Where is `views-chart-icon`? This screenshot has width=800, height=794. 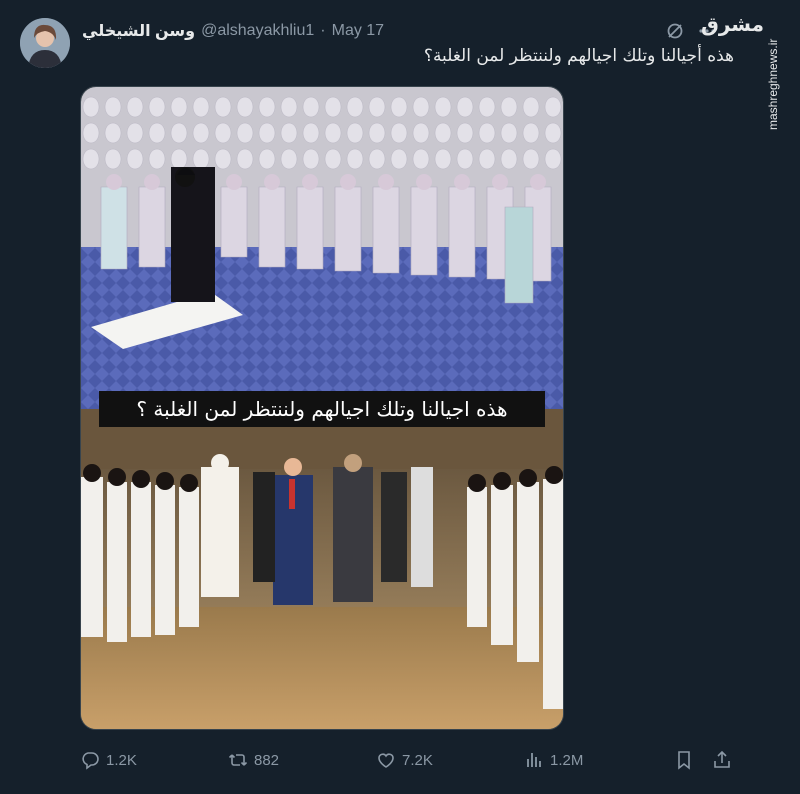
views-chart-icon is located at coordinates (534, 760).